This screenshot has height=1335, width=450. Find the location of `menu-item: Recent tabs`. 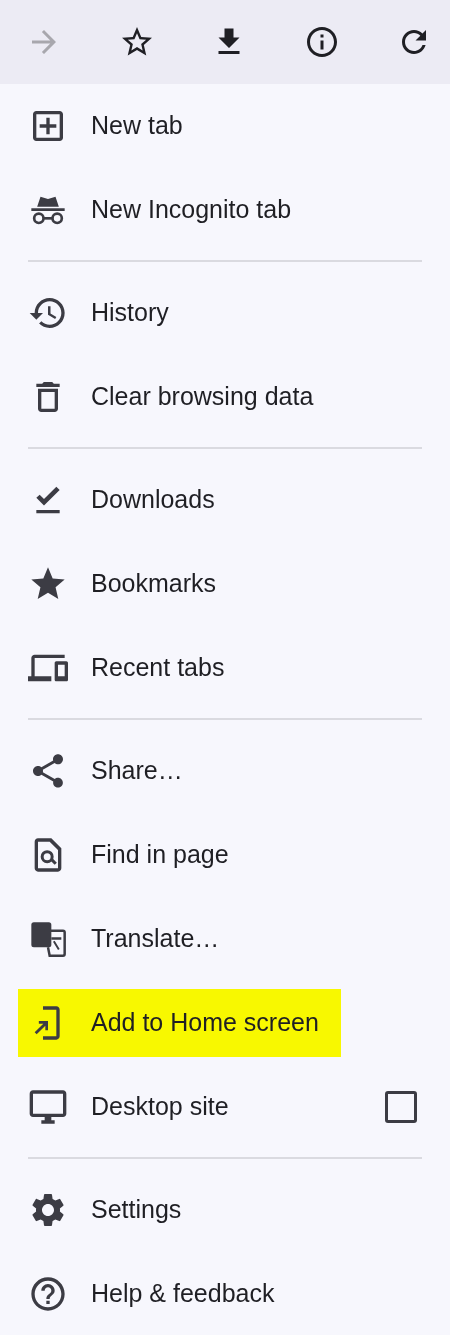

menu-item: Recent tabs is located at coordinates (132, 668).